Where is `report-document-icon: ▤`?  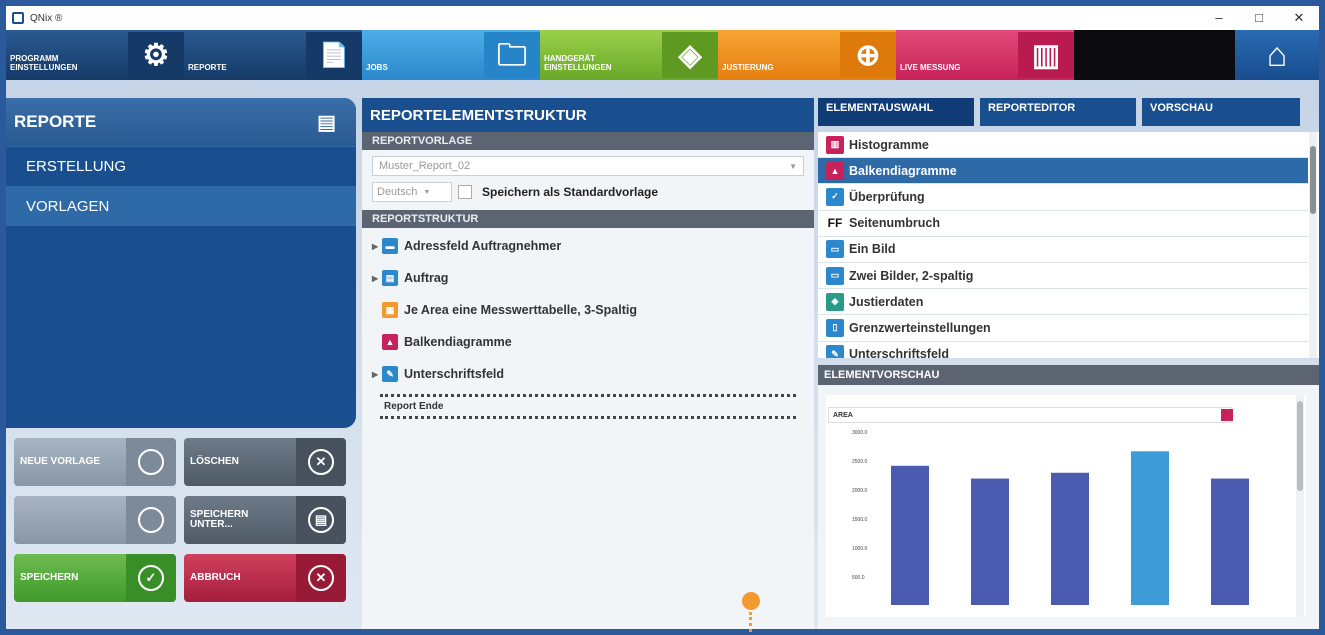
report-document-icon: ▤ is located at coordinates (326, 122).